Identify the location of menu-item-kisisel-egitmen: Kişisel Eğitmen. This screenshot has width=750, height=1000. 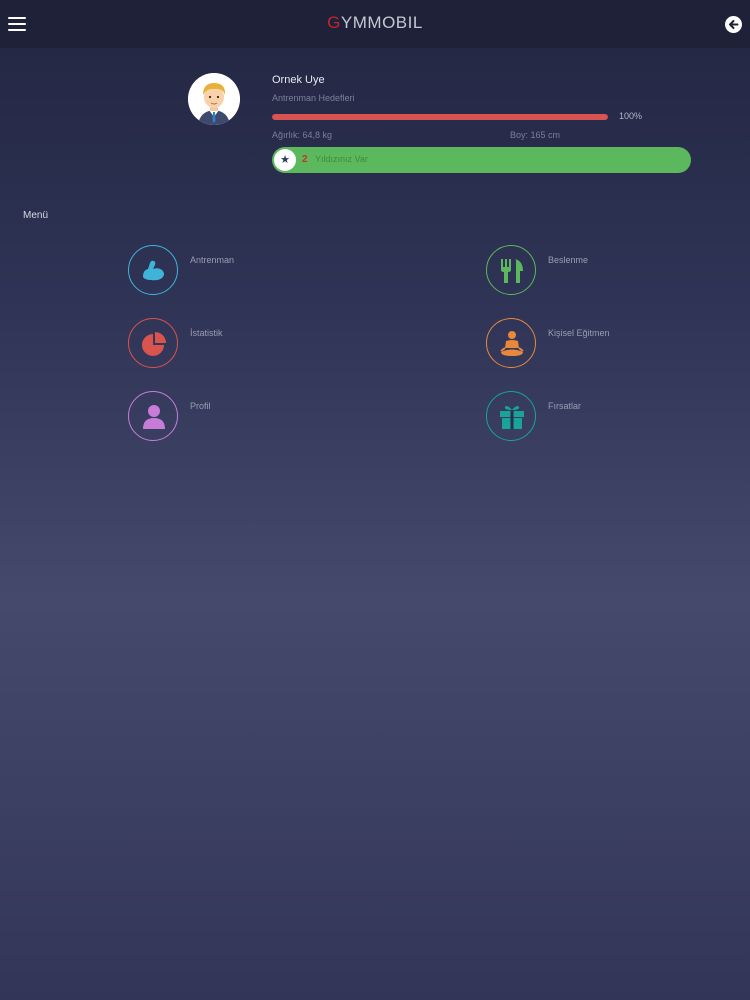
(596, 346).